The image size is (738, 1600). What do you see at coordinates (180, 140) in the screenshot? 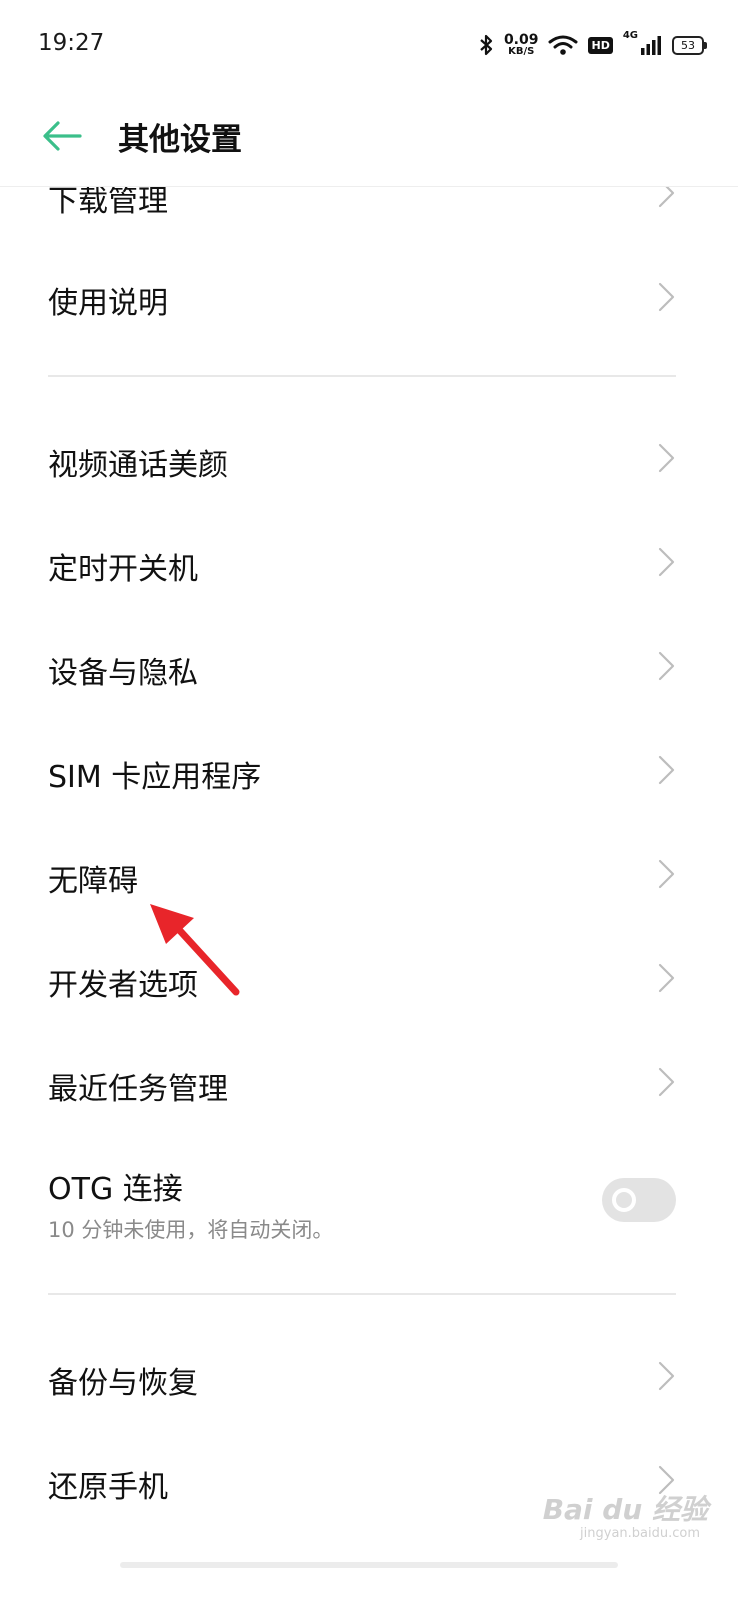
I see `page-title: 其他设置` at bounding box center [180, 140].